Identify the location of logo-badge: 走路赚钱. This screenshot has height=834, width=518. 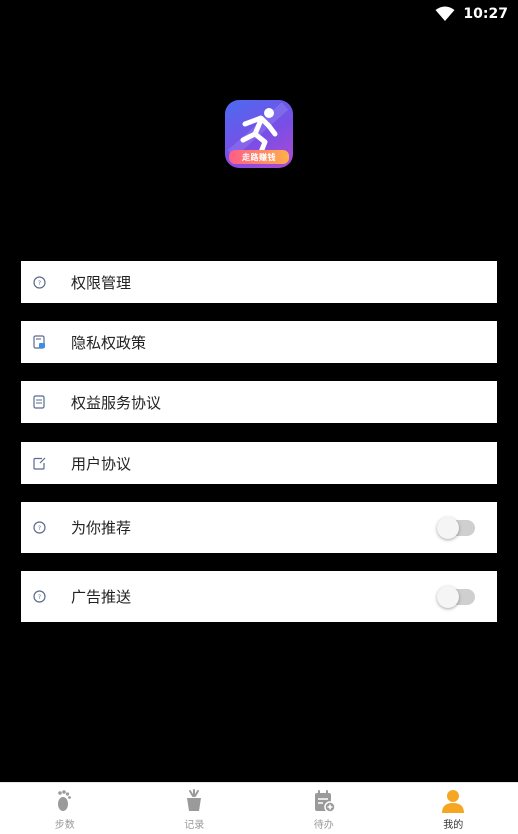
(259, 157).